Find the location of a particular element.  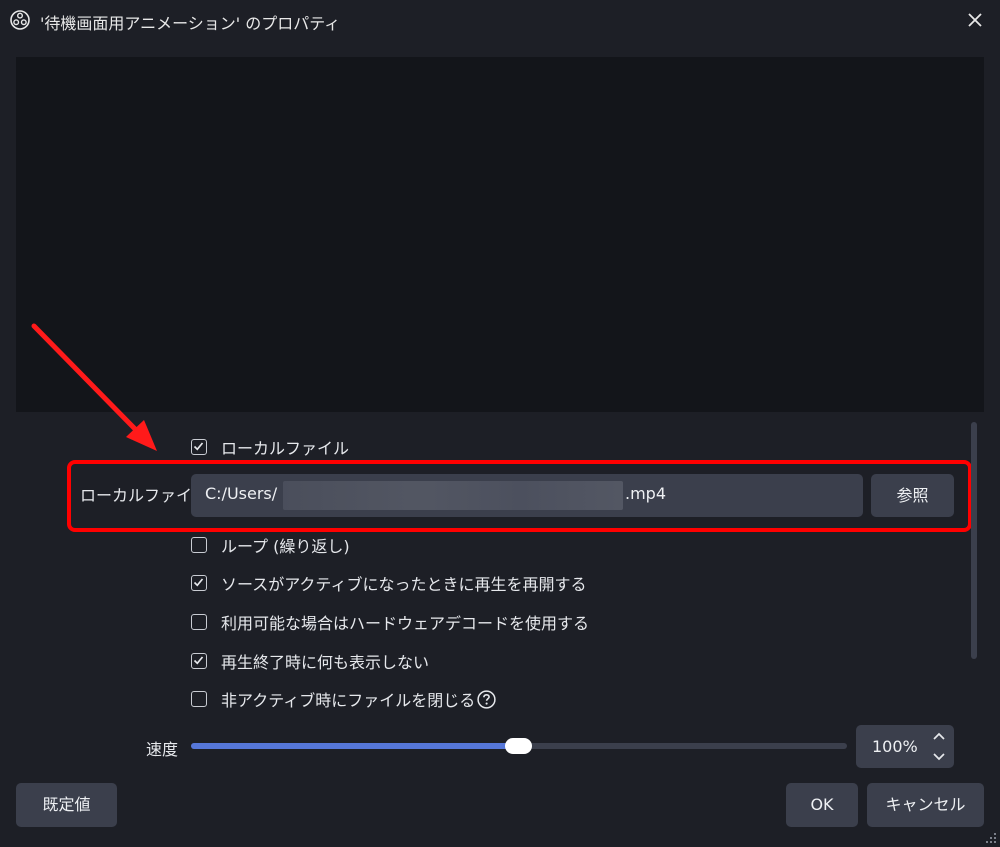

scrollbar-thumb is located at coordinates (974, 540).